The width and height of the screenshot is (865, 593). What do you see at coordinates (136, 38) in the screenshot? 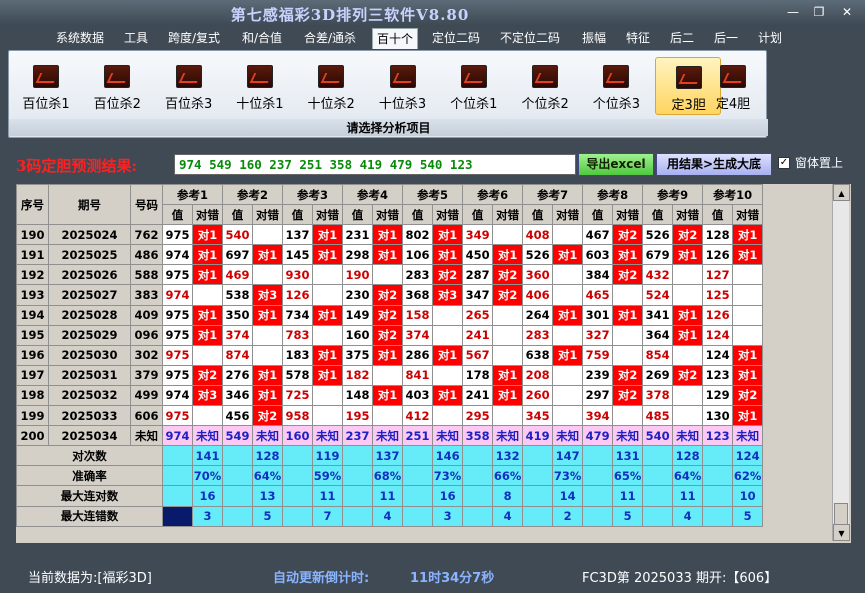
I see `menu-item-1: 工具` at bounding box center [136, 38].